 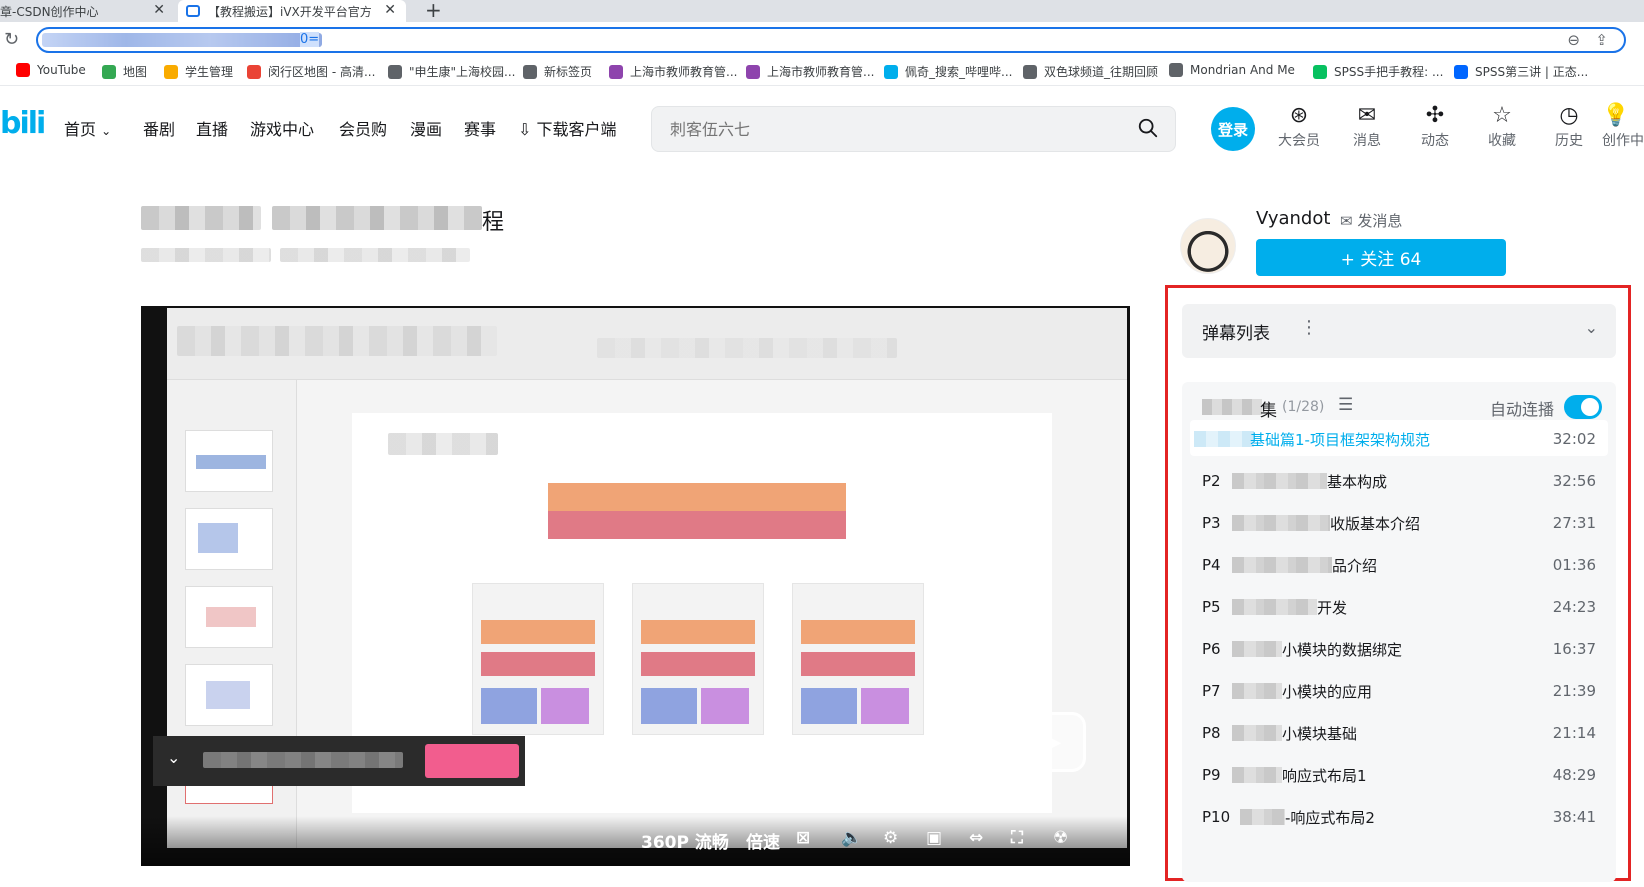 What do you see at coordinates (685, 840) in the screenshot?
I see `quality-selector: 360P 流畅` at bounding box center [685, 840].